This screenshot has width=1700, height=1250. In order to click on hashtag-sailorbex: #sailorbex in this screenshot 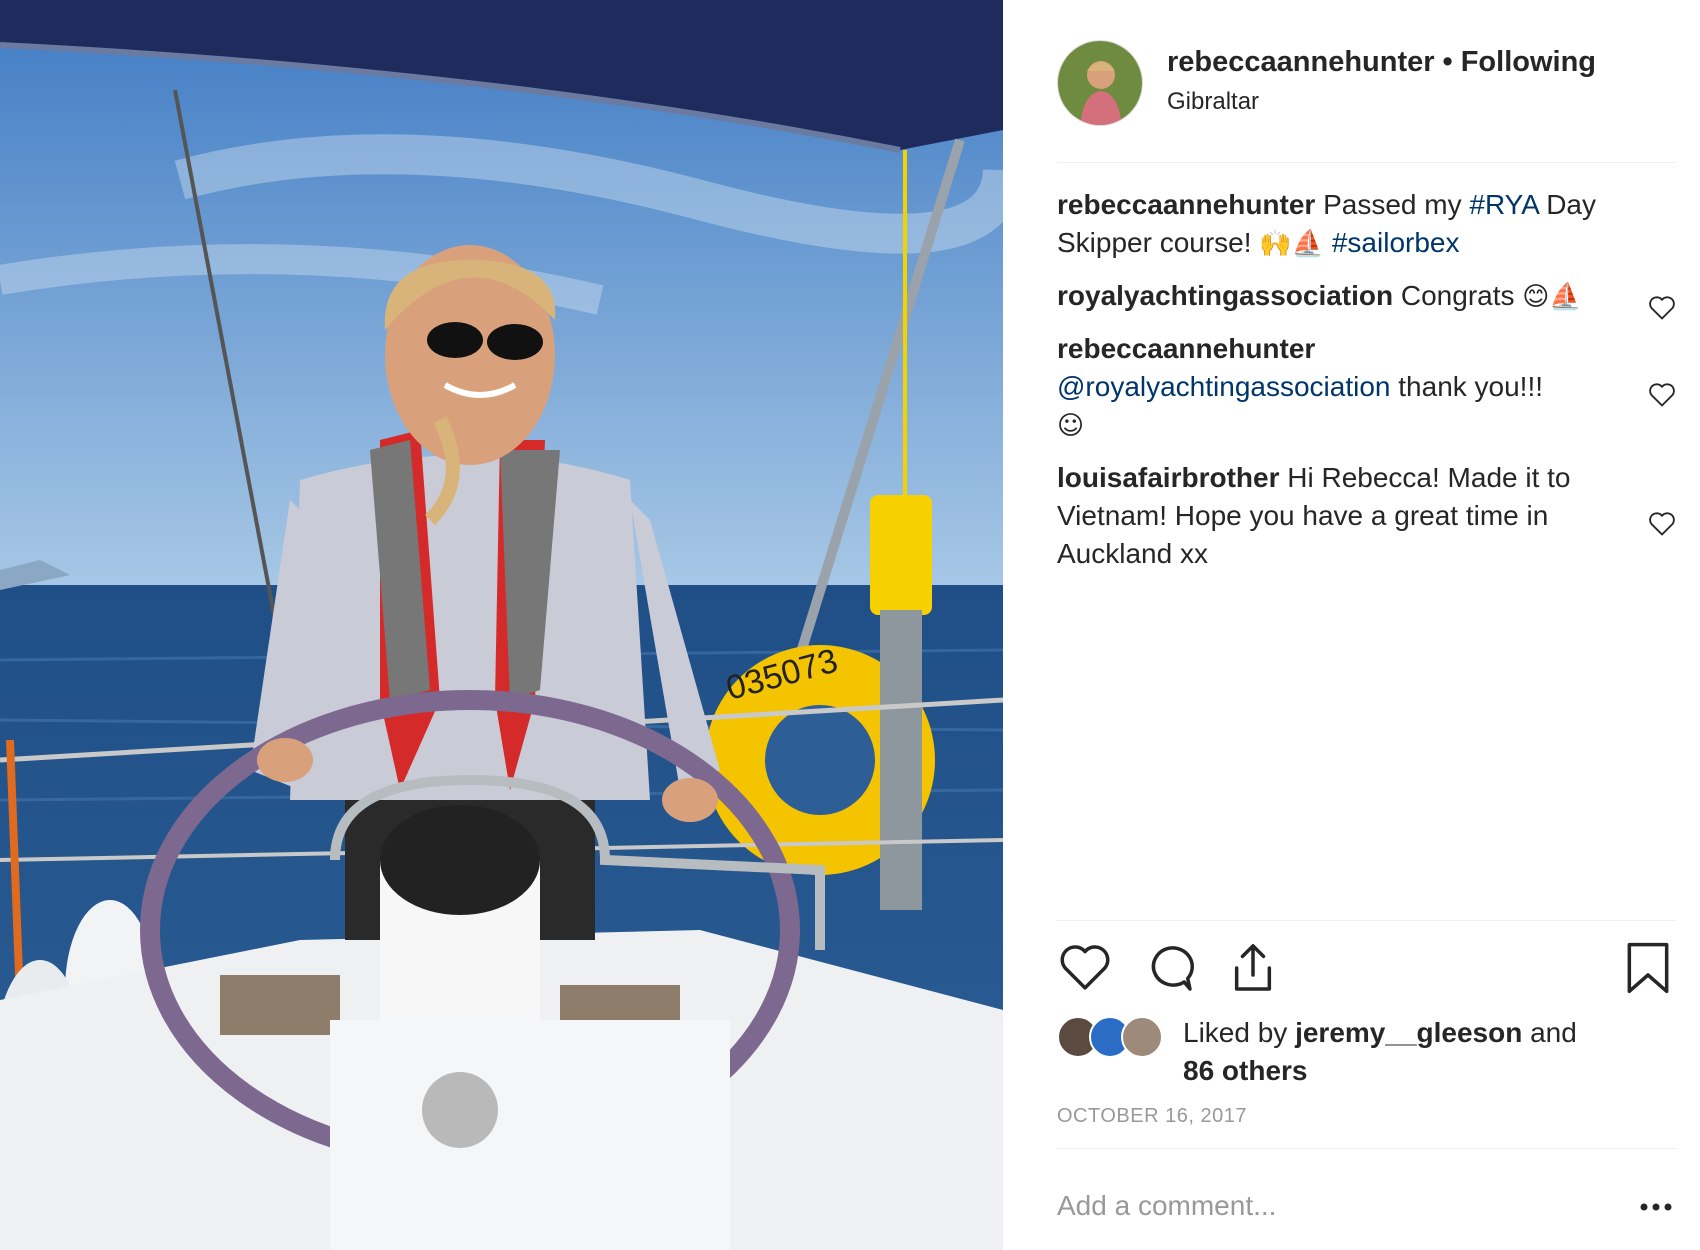, I will do `click(1396, 242)`.